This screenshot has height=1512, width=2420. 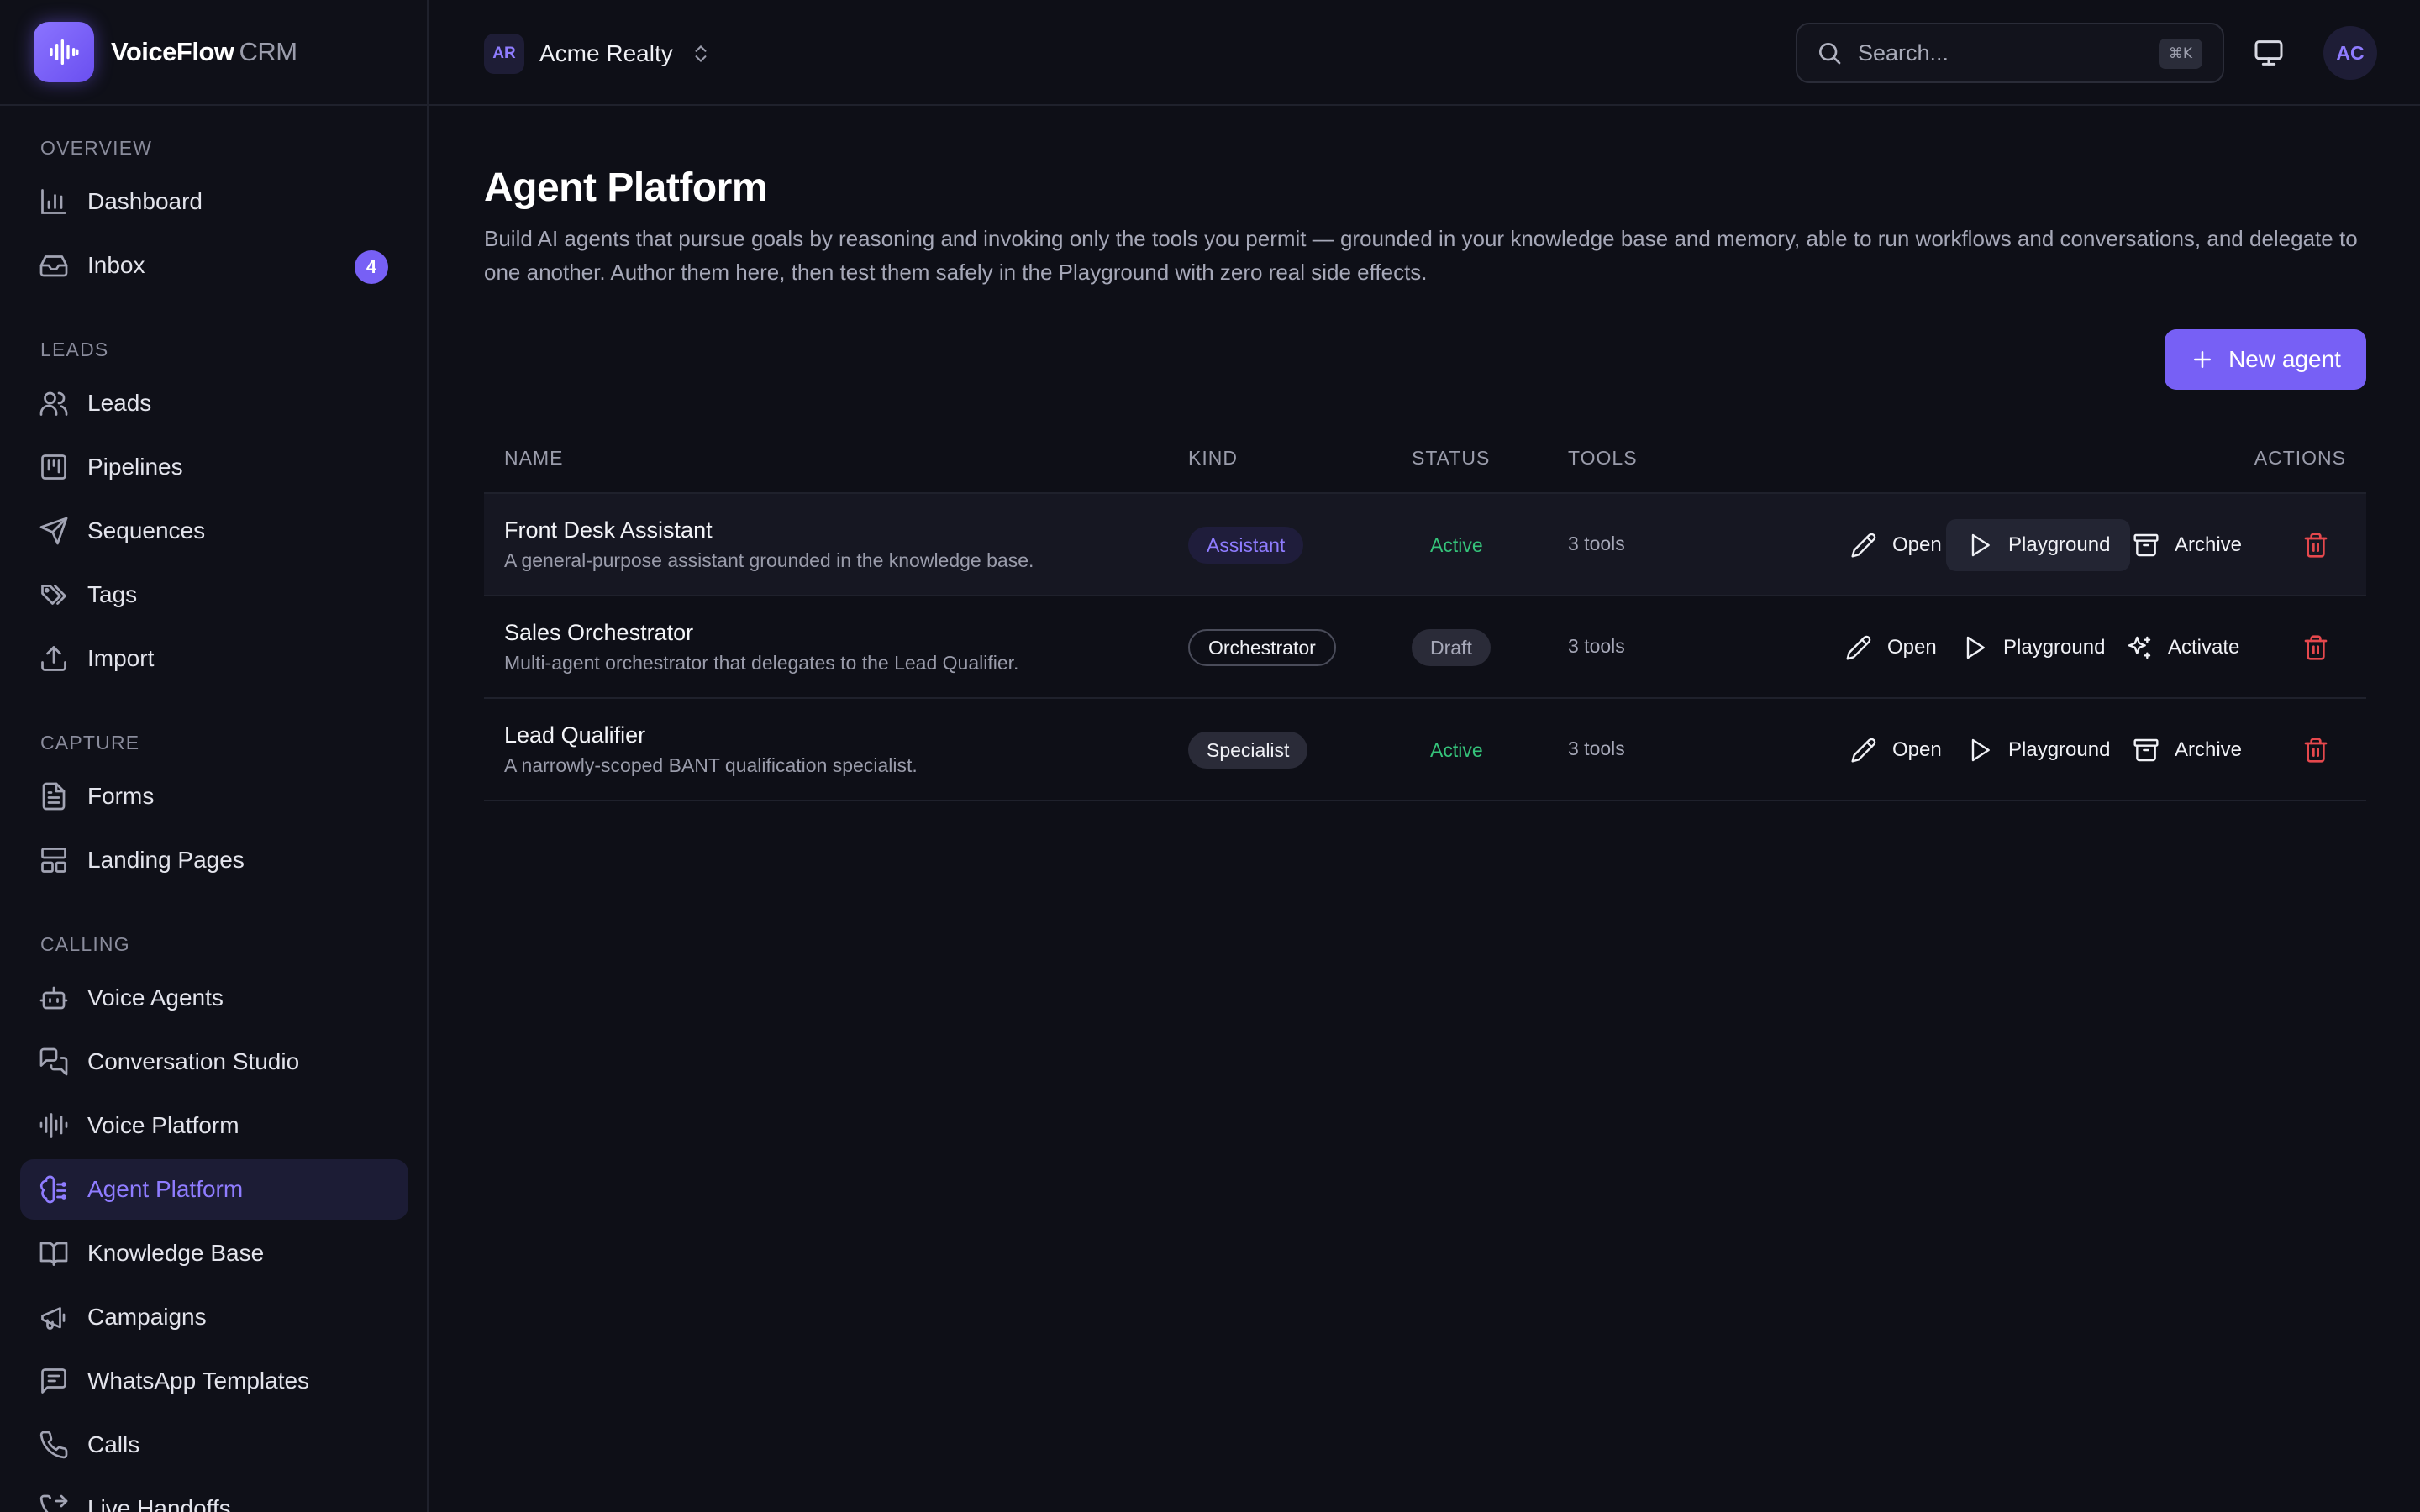 I want to click on header-actions: ACTIONS, so click(x=2300, y=458).